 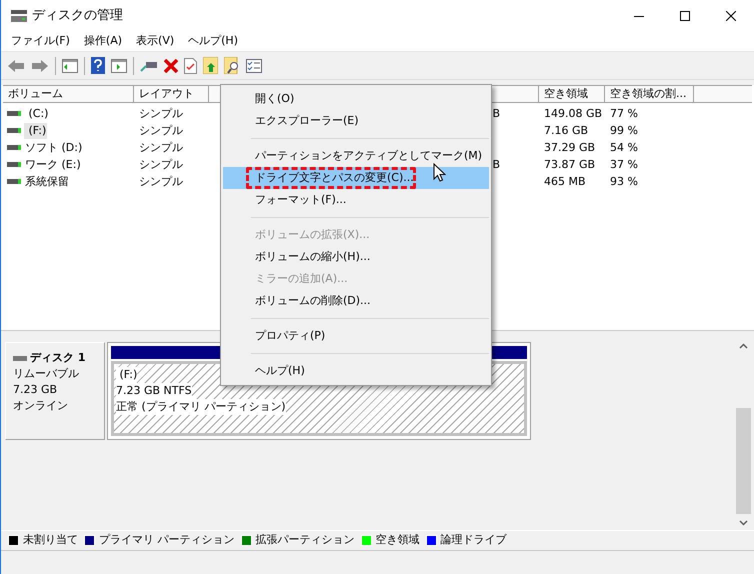 What do you see at coordinates (254, 65) in the screenshot?
I see `checklist-icon` at bounding box center [254, 65].